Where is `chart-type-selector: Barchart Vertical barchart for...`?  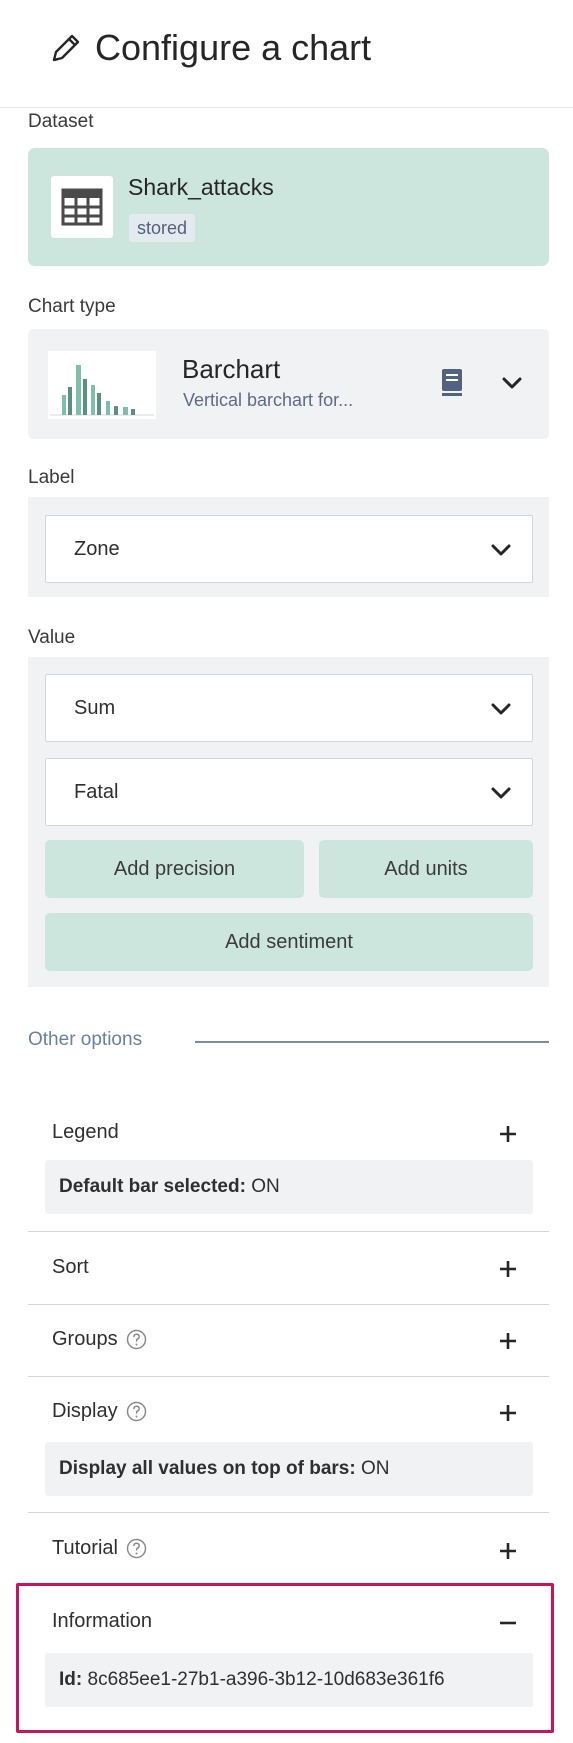 chart-type-selector: Barchart Vertical barchart for... is located at coordinates (288, 384).